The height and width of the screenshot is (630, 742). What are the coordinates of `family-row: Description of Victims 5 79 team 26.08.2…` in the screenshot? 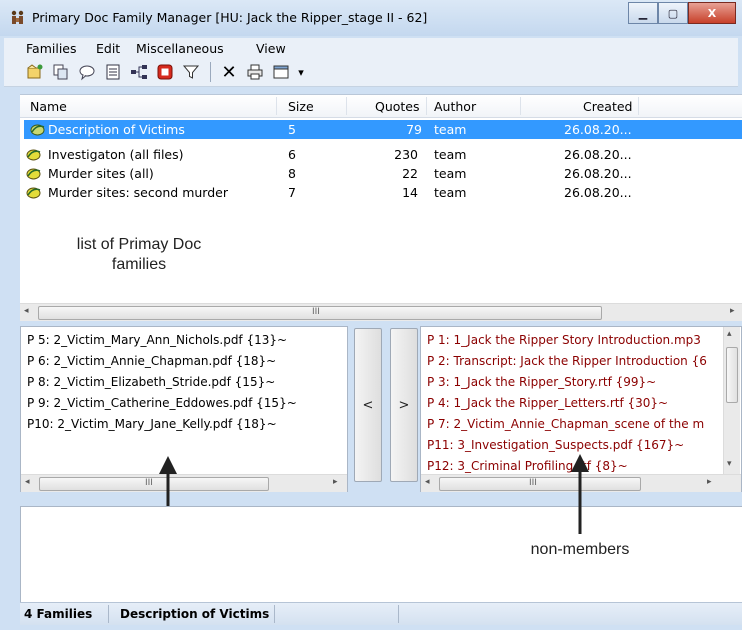 It's located at (383, 129).